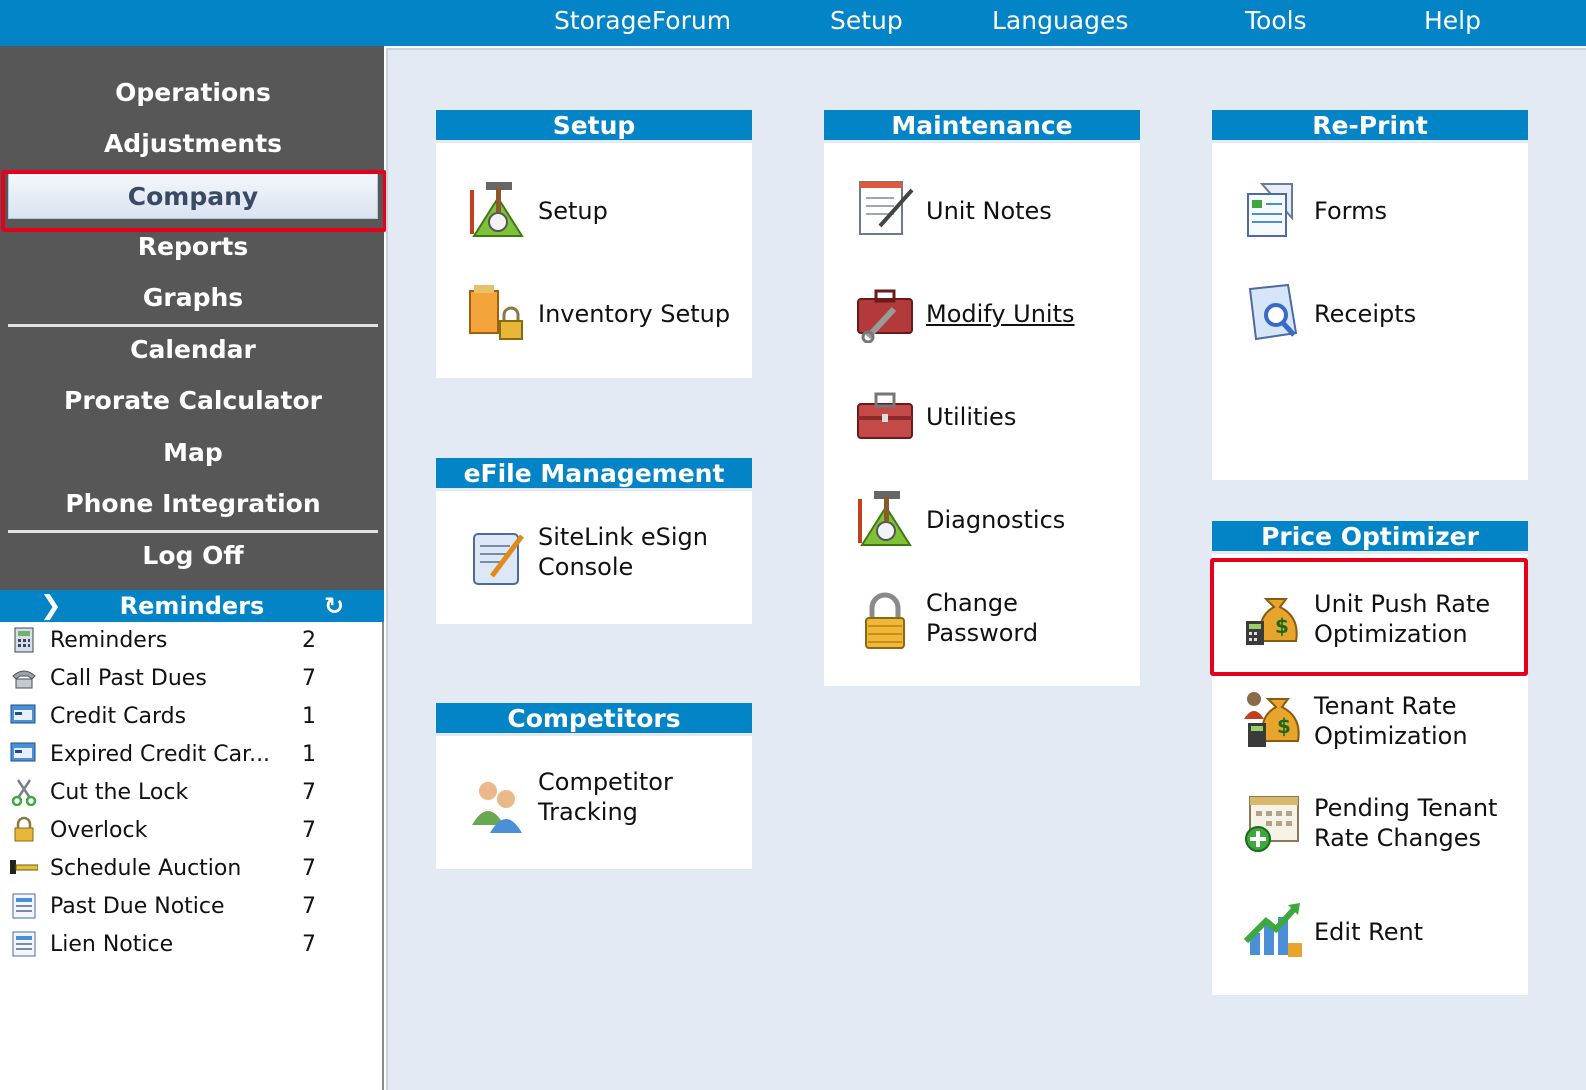 This screenshot has height=1090, width=1586. I want to click on utilities-label: Utilities, so click(971, 417).